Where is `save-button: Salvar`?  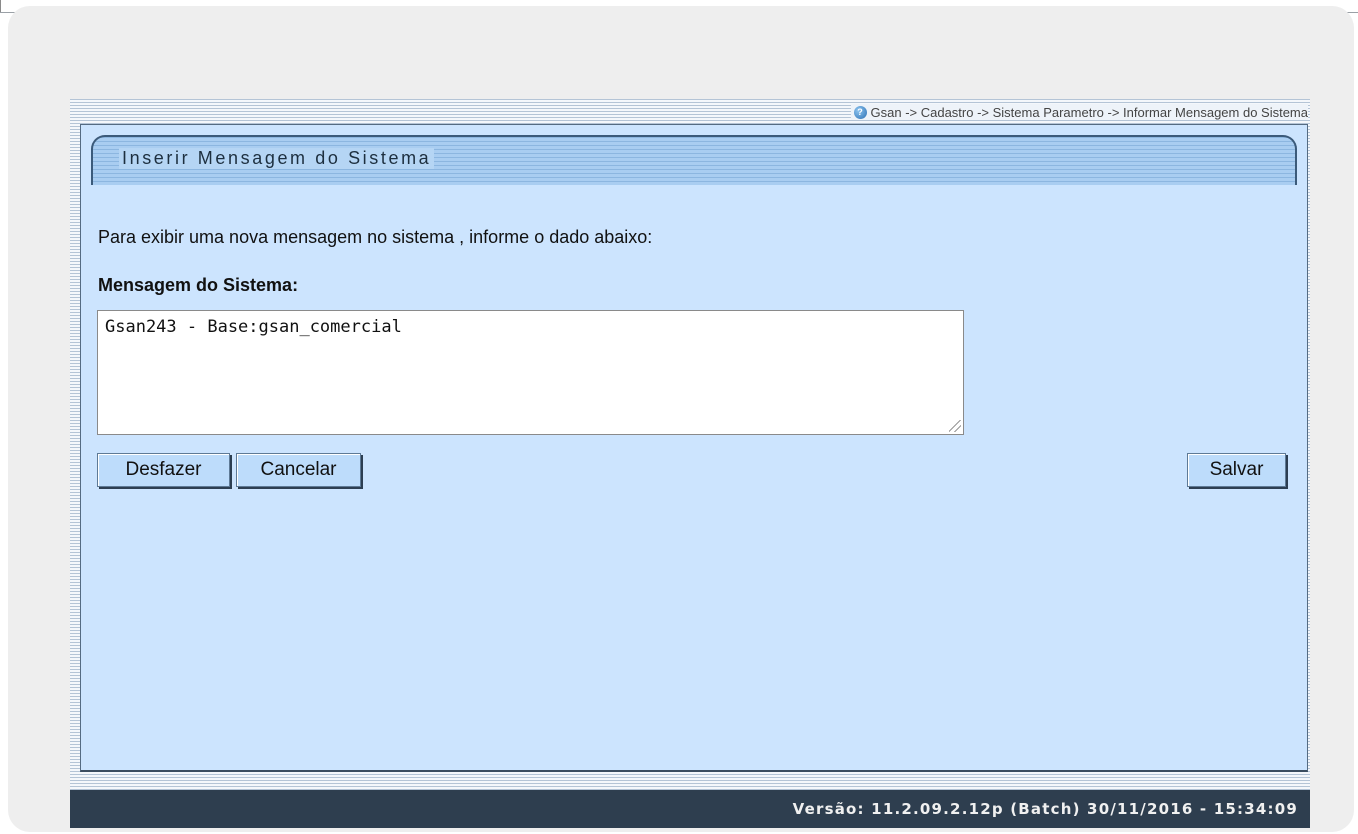
save-button: Salvar is located at coordinates (1236, 470).